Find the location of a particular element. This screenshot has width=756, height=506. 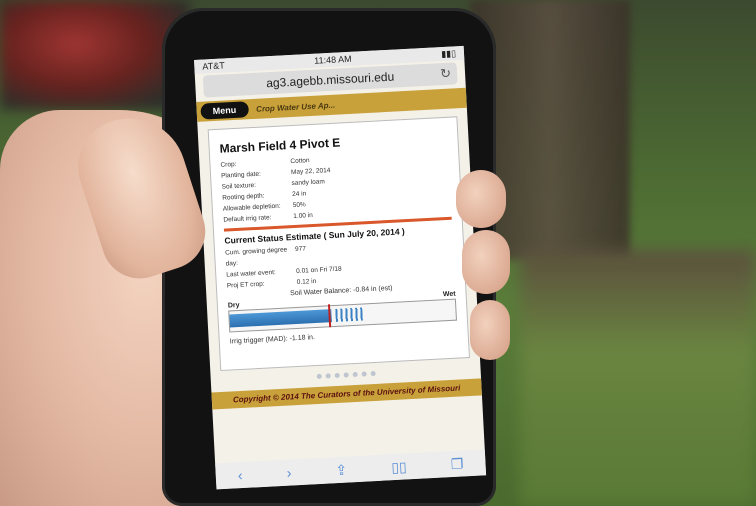

clock: 11:48 AM is located at coordinates (333, 59).